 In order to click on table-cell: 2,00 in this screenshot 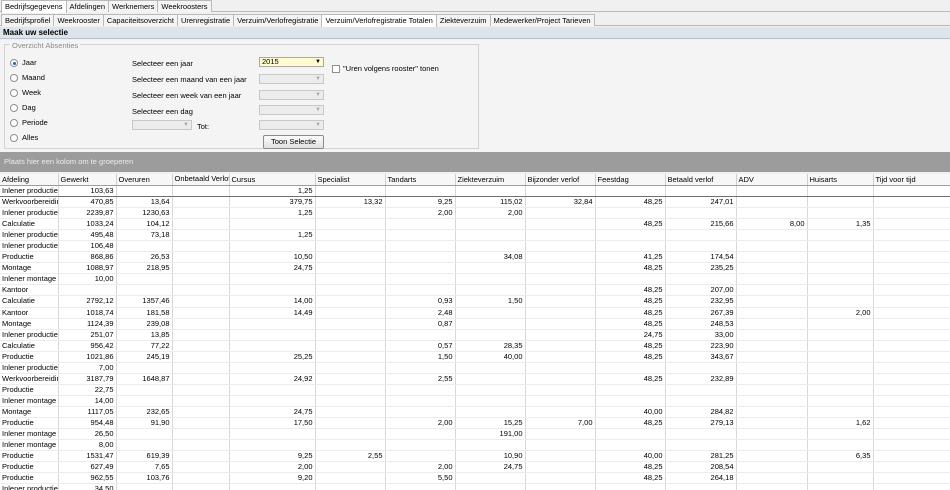, I will do `click(420, 467)`.